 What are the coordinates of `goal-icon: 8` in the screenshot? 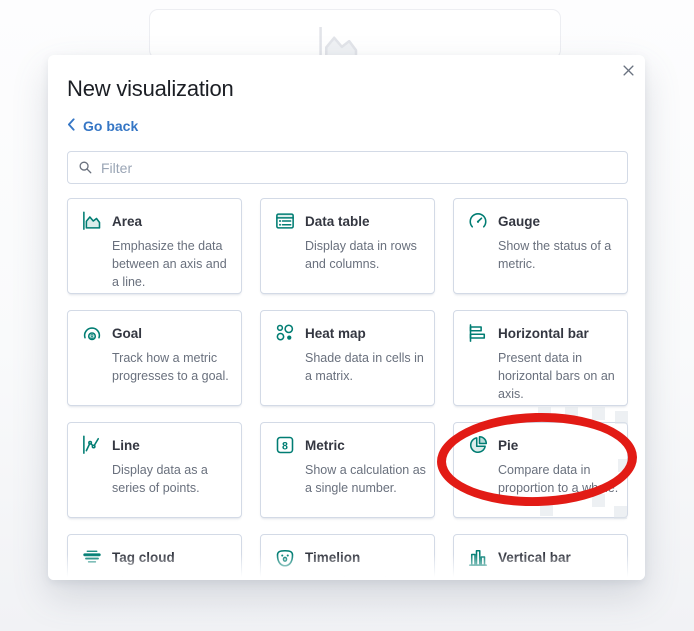 It's located at (92, 333).